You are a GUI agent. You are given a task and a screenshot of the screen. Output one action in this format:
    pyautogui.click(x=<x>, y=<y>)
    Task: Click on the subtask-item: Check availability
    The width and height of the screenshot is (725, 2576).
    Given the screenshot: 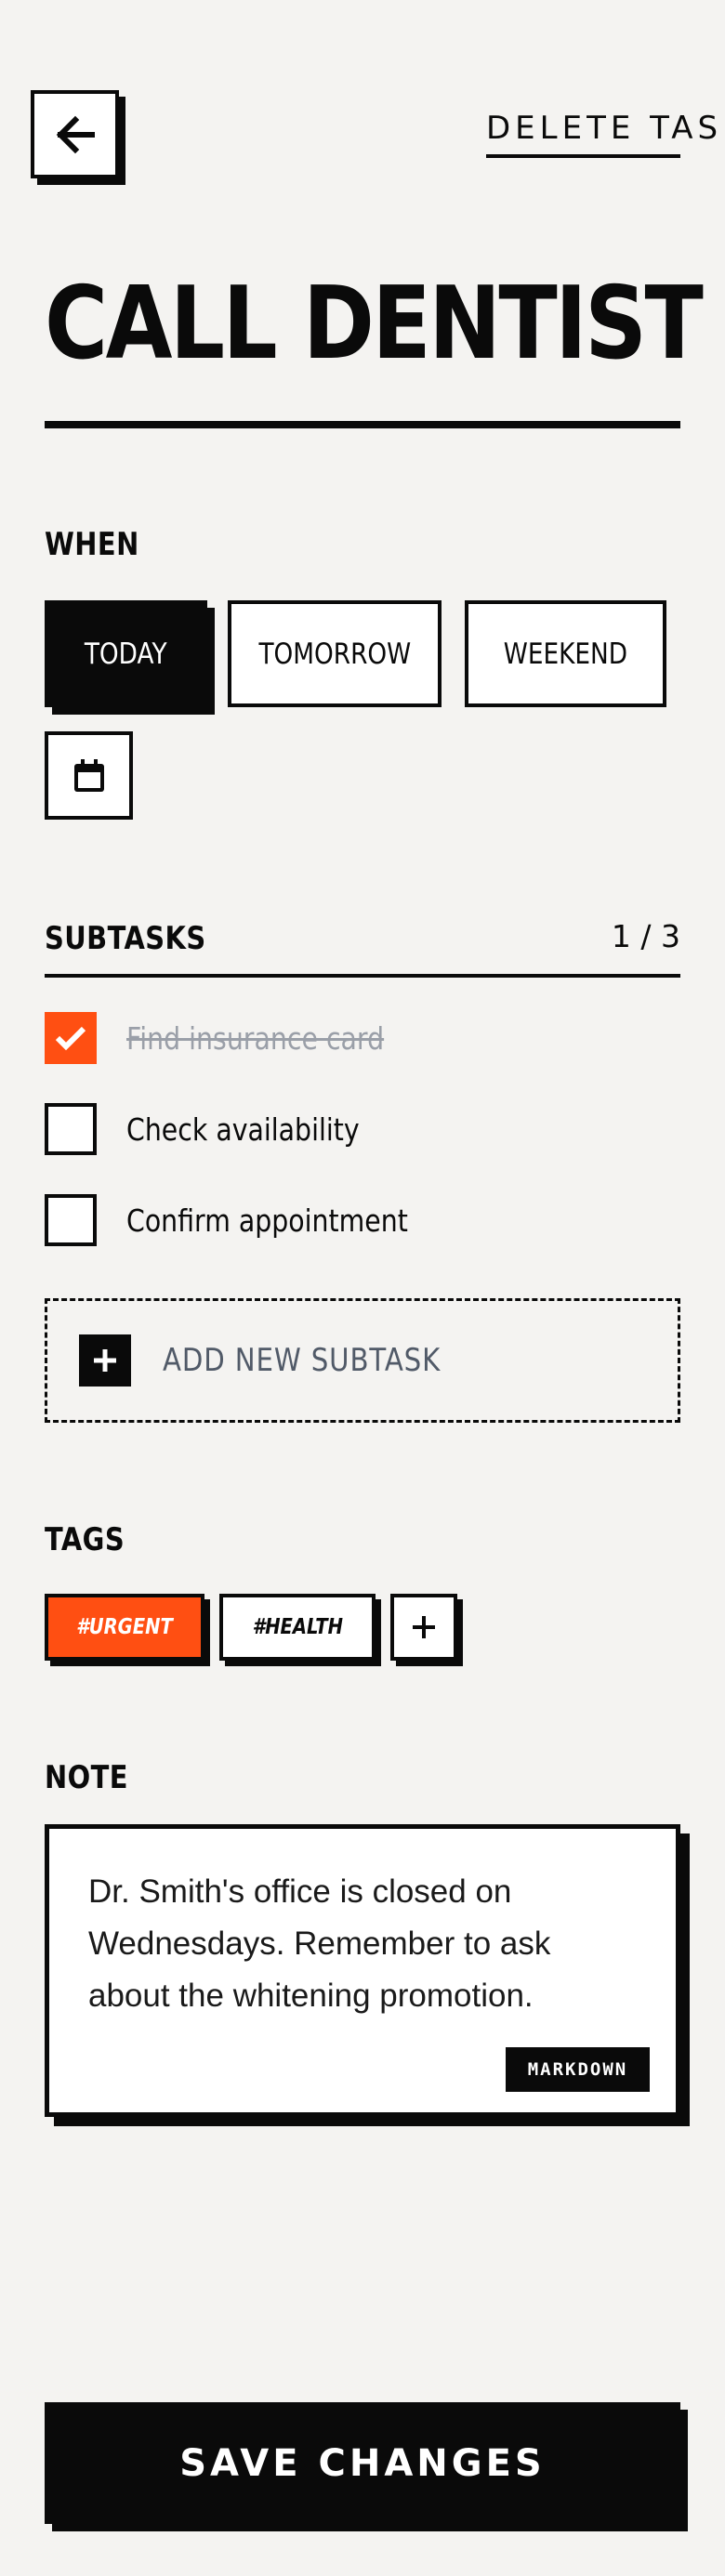 What is the action you would take?
    pyautogui.click(x=221, y=1129)
    